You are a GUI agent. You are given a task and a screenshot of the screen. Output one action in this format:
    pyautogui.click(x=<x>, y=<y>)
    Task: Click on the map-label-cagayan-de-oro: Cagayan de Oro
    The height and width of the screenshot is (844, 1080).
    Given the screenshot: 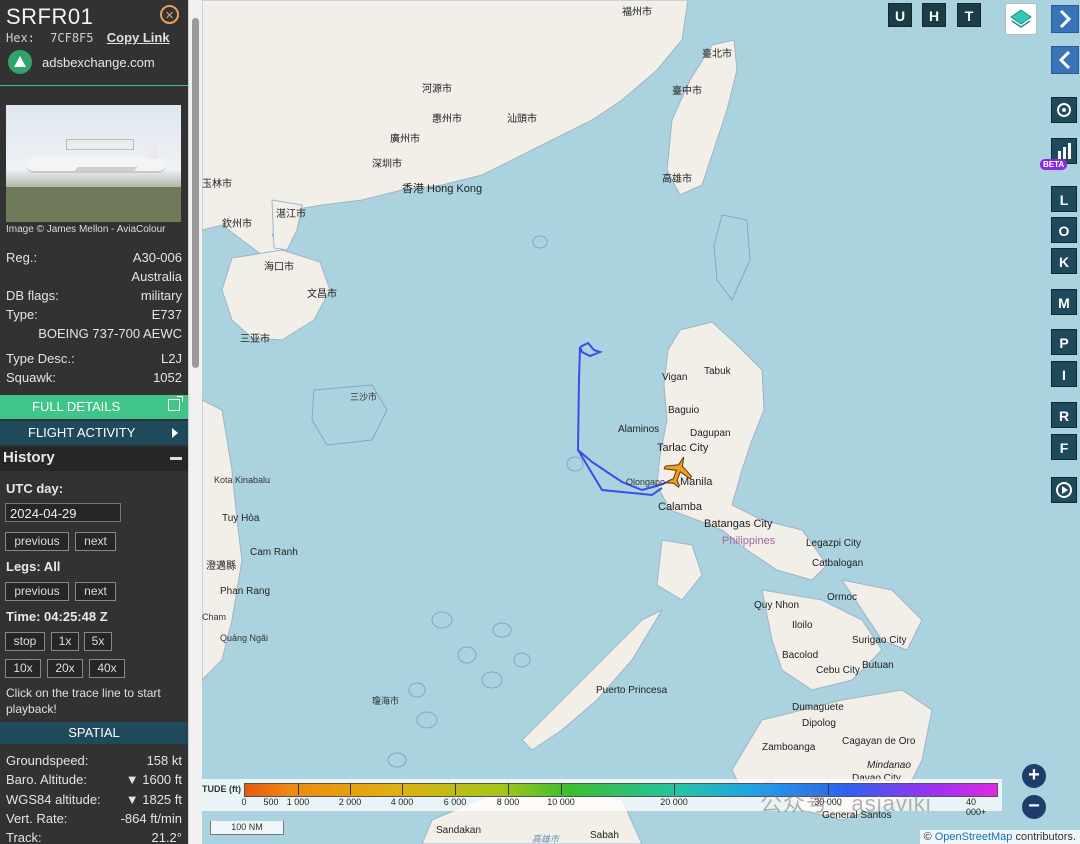 What is the action you would take?
    pyautogui.click(x=879, y=741)
    